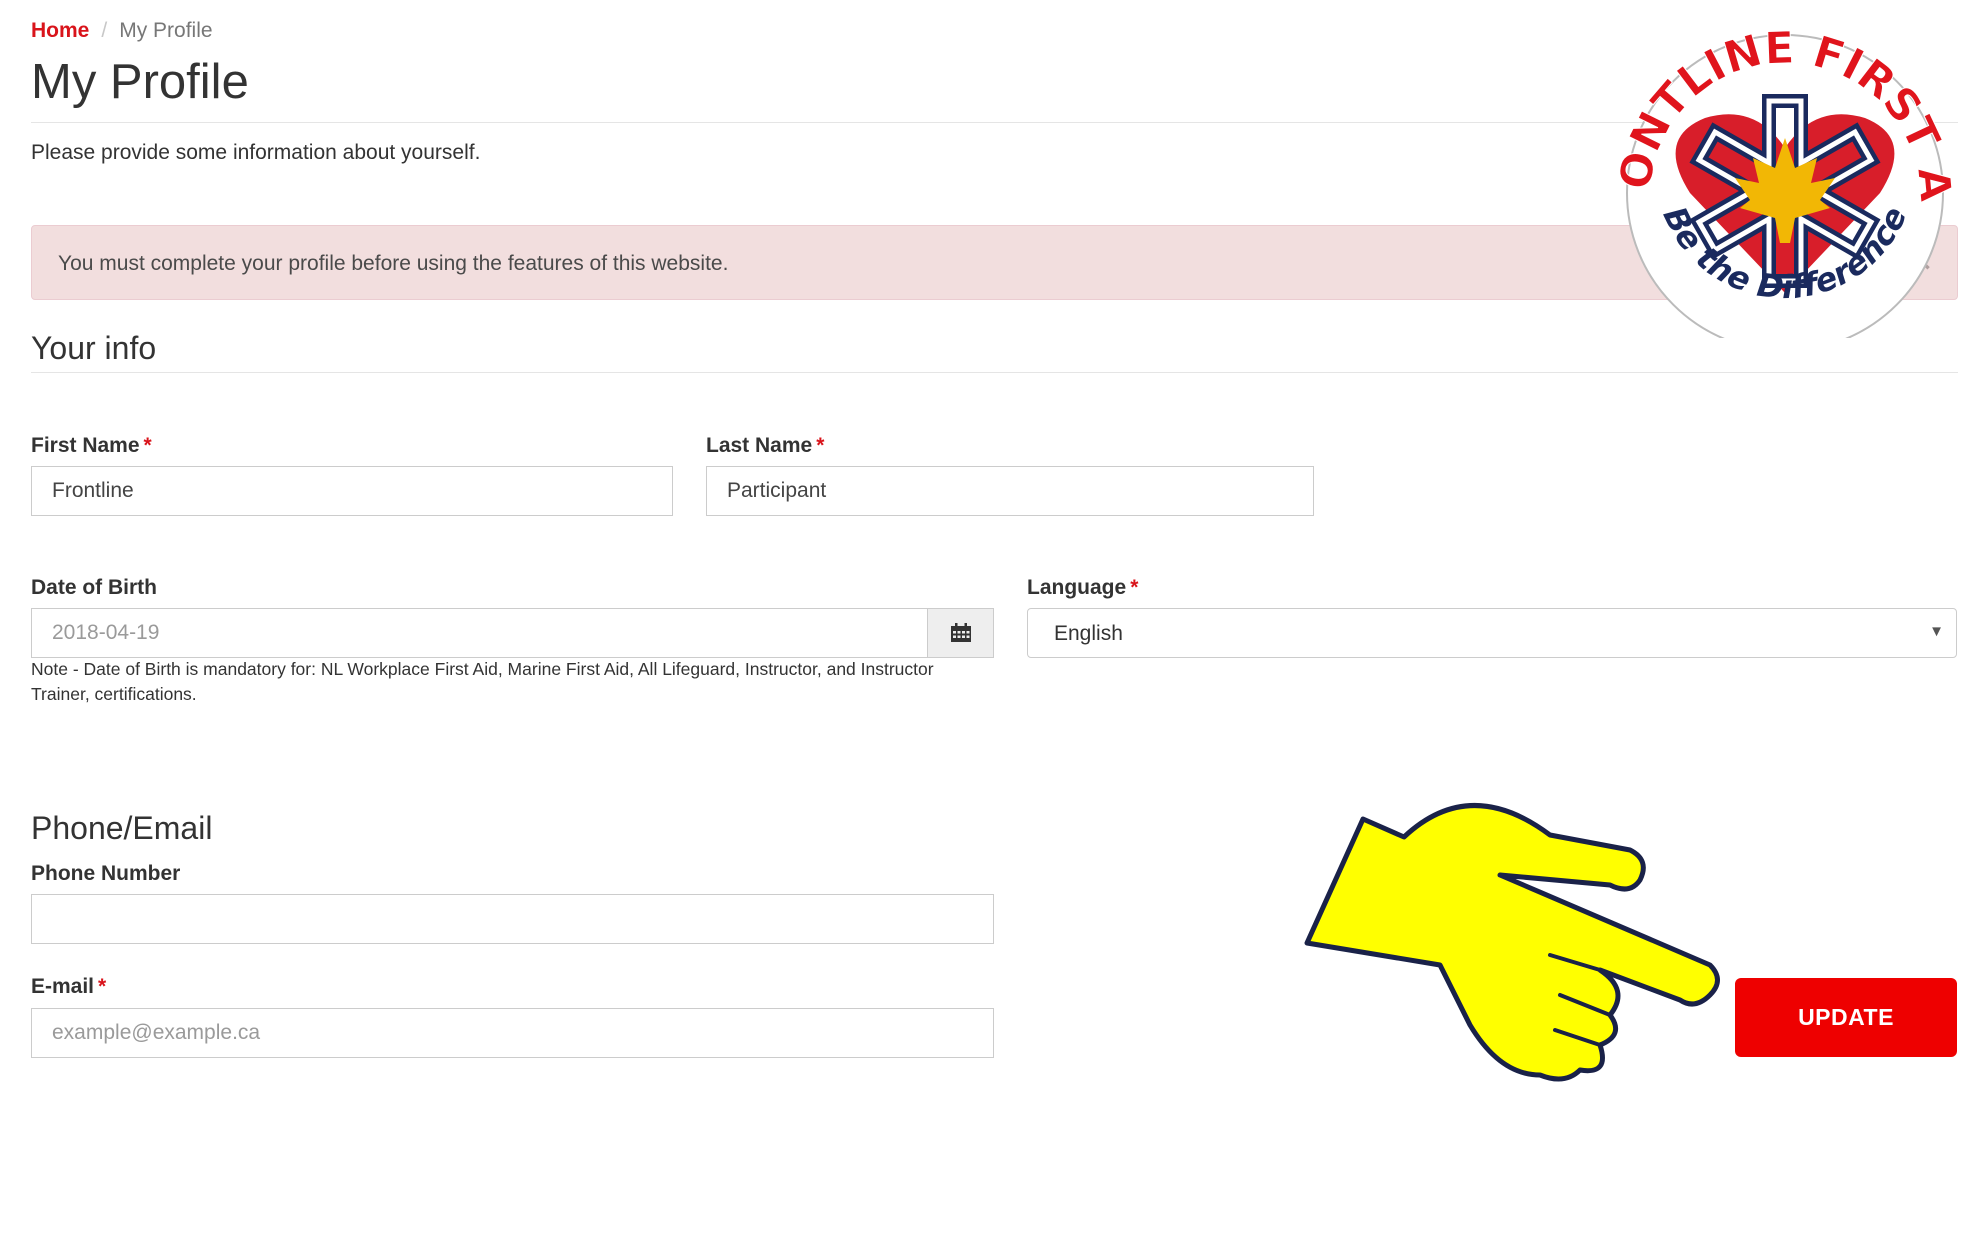  I want to click on first-name-label: First Name *, so click(91, 446).